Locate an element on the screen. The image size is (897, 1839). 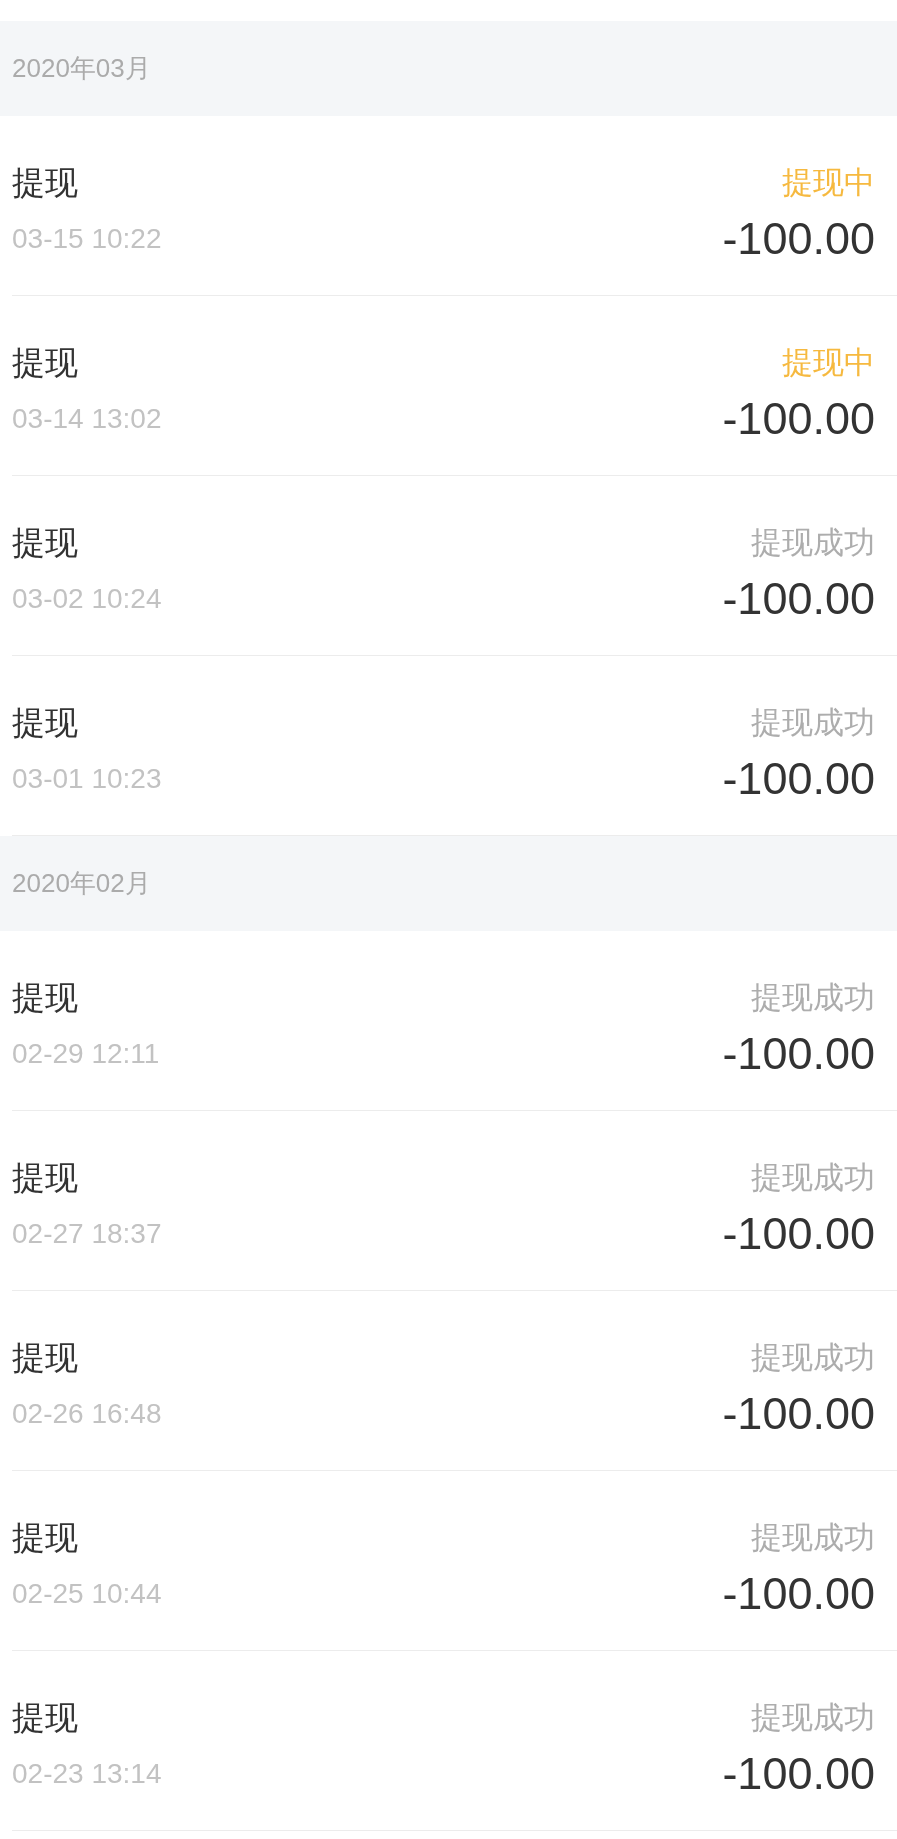
transaction-time: 03-14 13:02 is located at coordinates (87, 419).